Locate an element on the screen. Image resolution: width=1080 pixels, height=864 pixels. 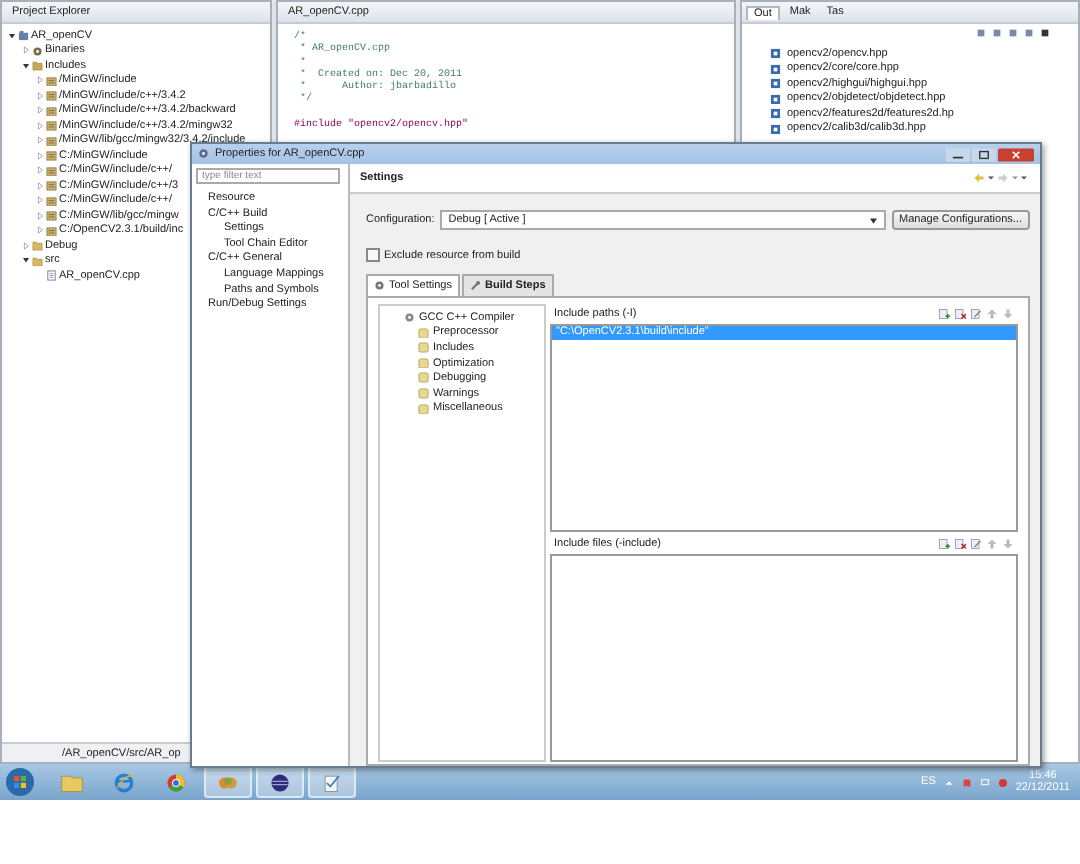
navigation-arrows-icon is located at coordinates (1000, 178).